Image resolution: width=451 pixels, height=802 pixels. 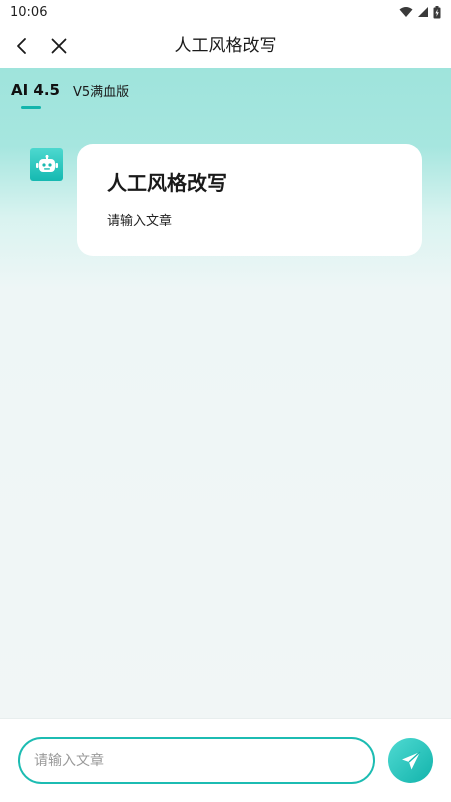 What do you see at coordinates (31, 107) in the screenshot?
I see `active-tab-indicator` at bounding box center [31, 107].